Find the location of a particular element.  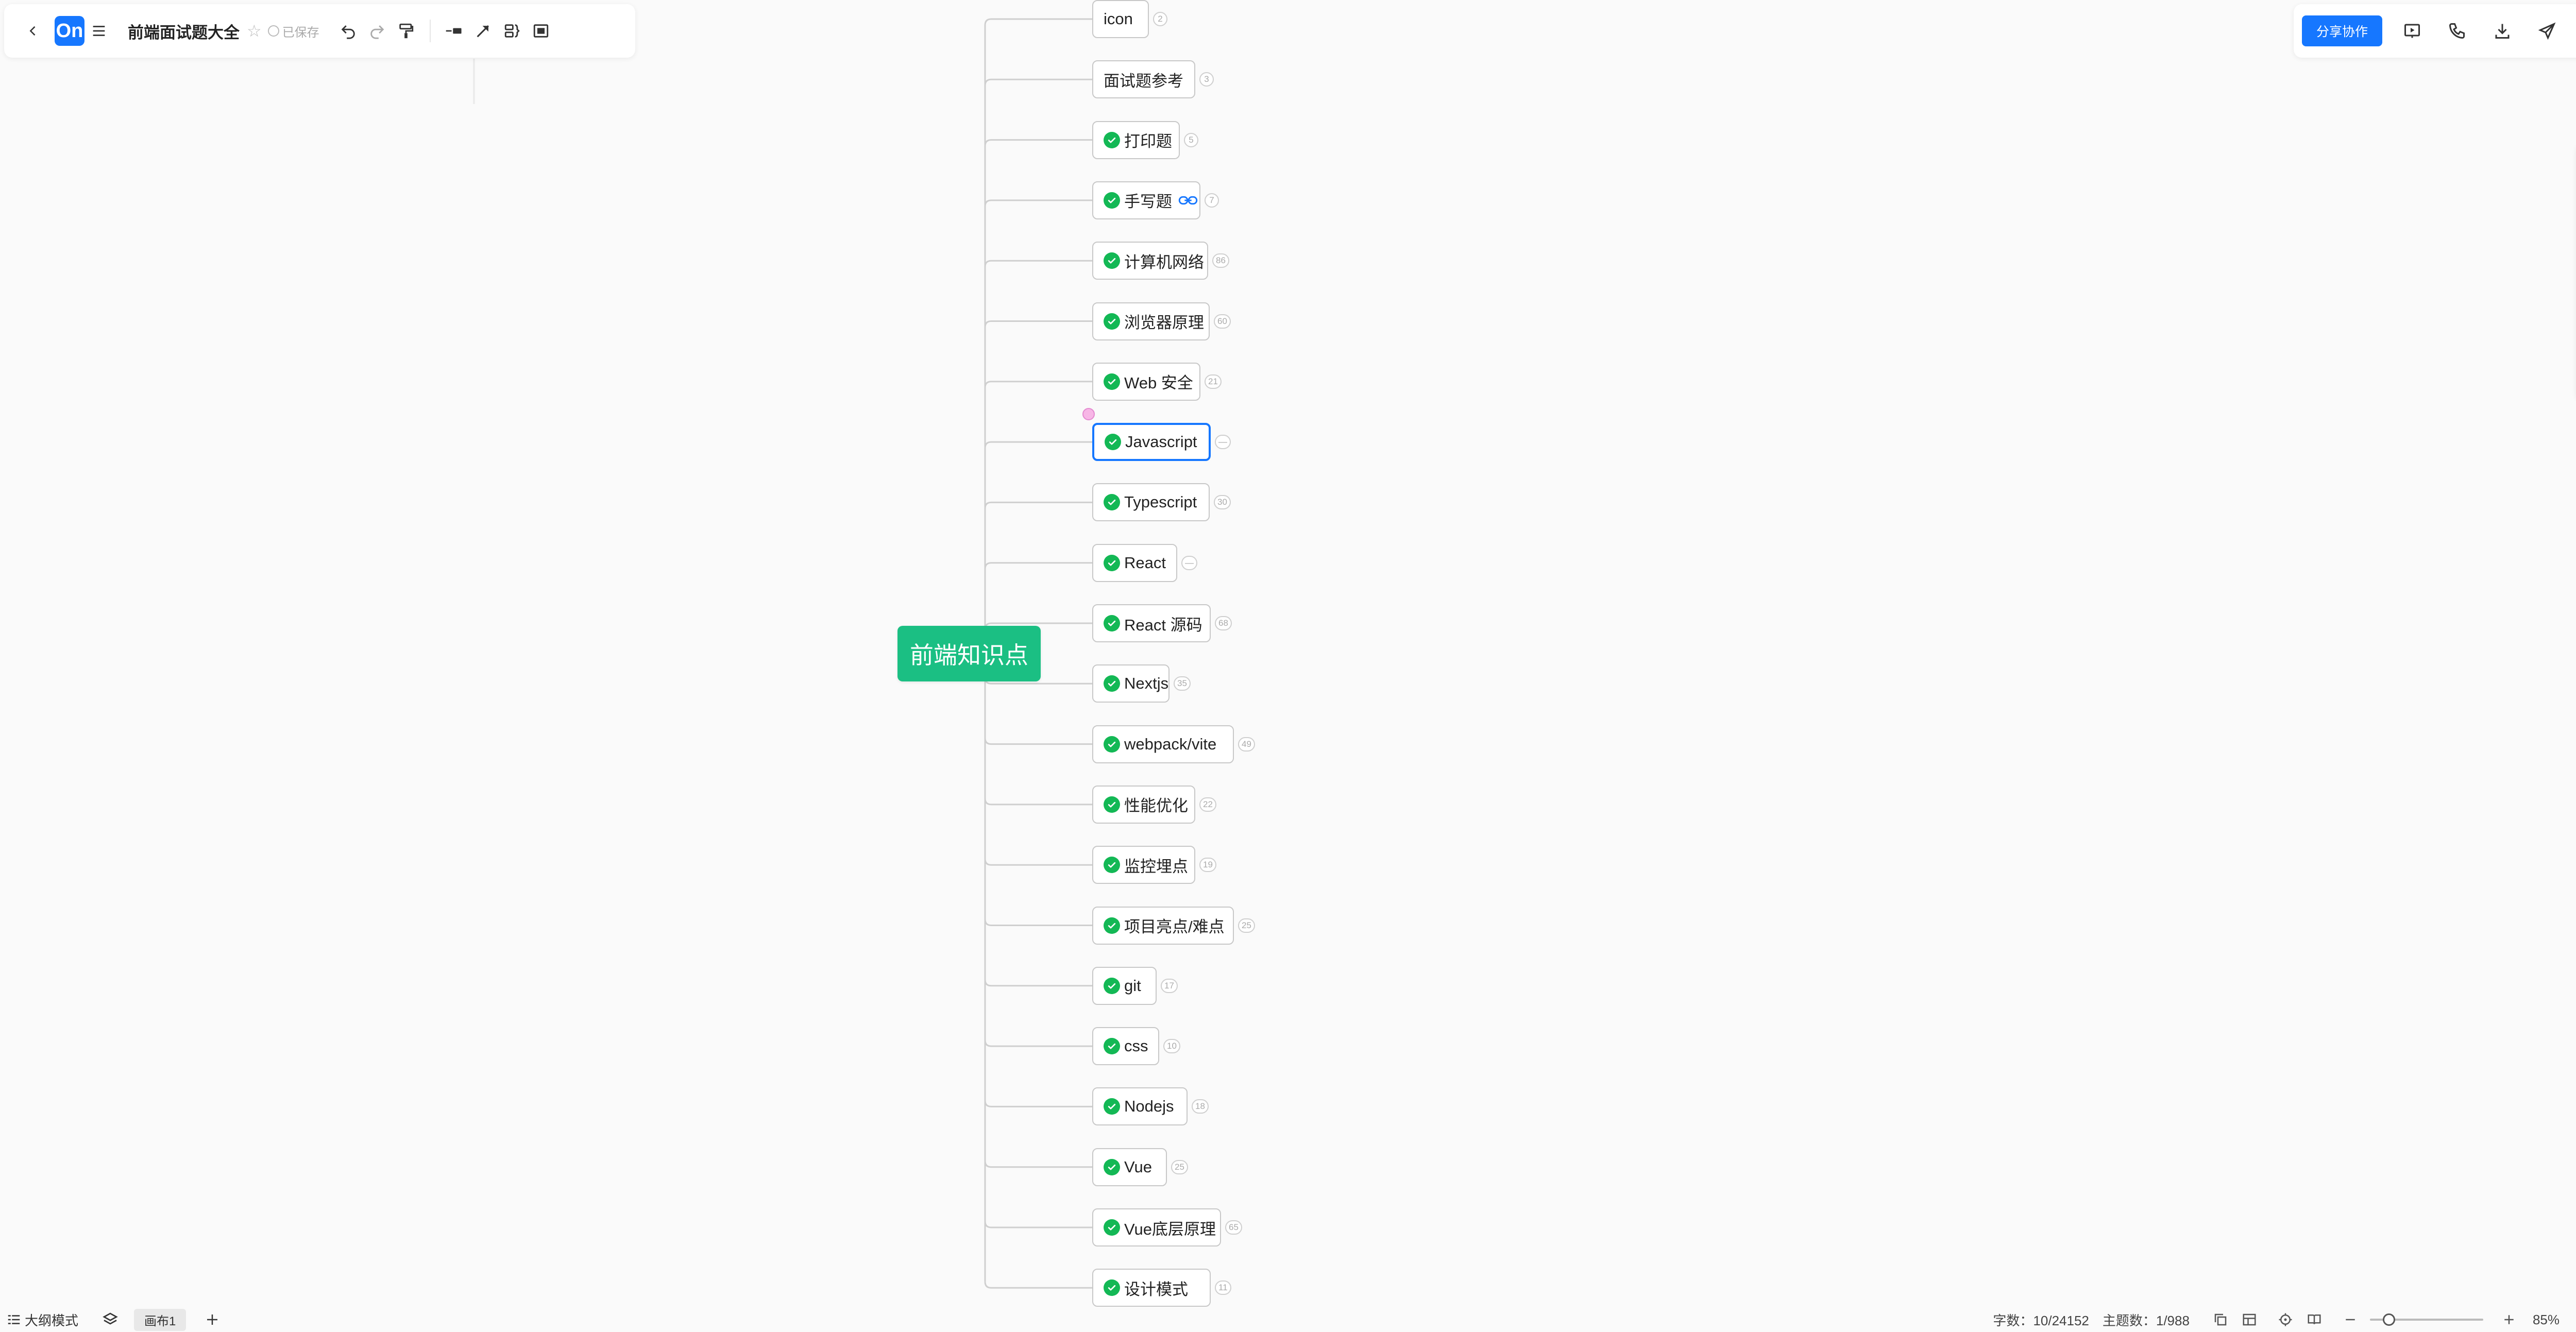

topic-label: css is located at coordinates (1136, 1046).